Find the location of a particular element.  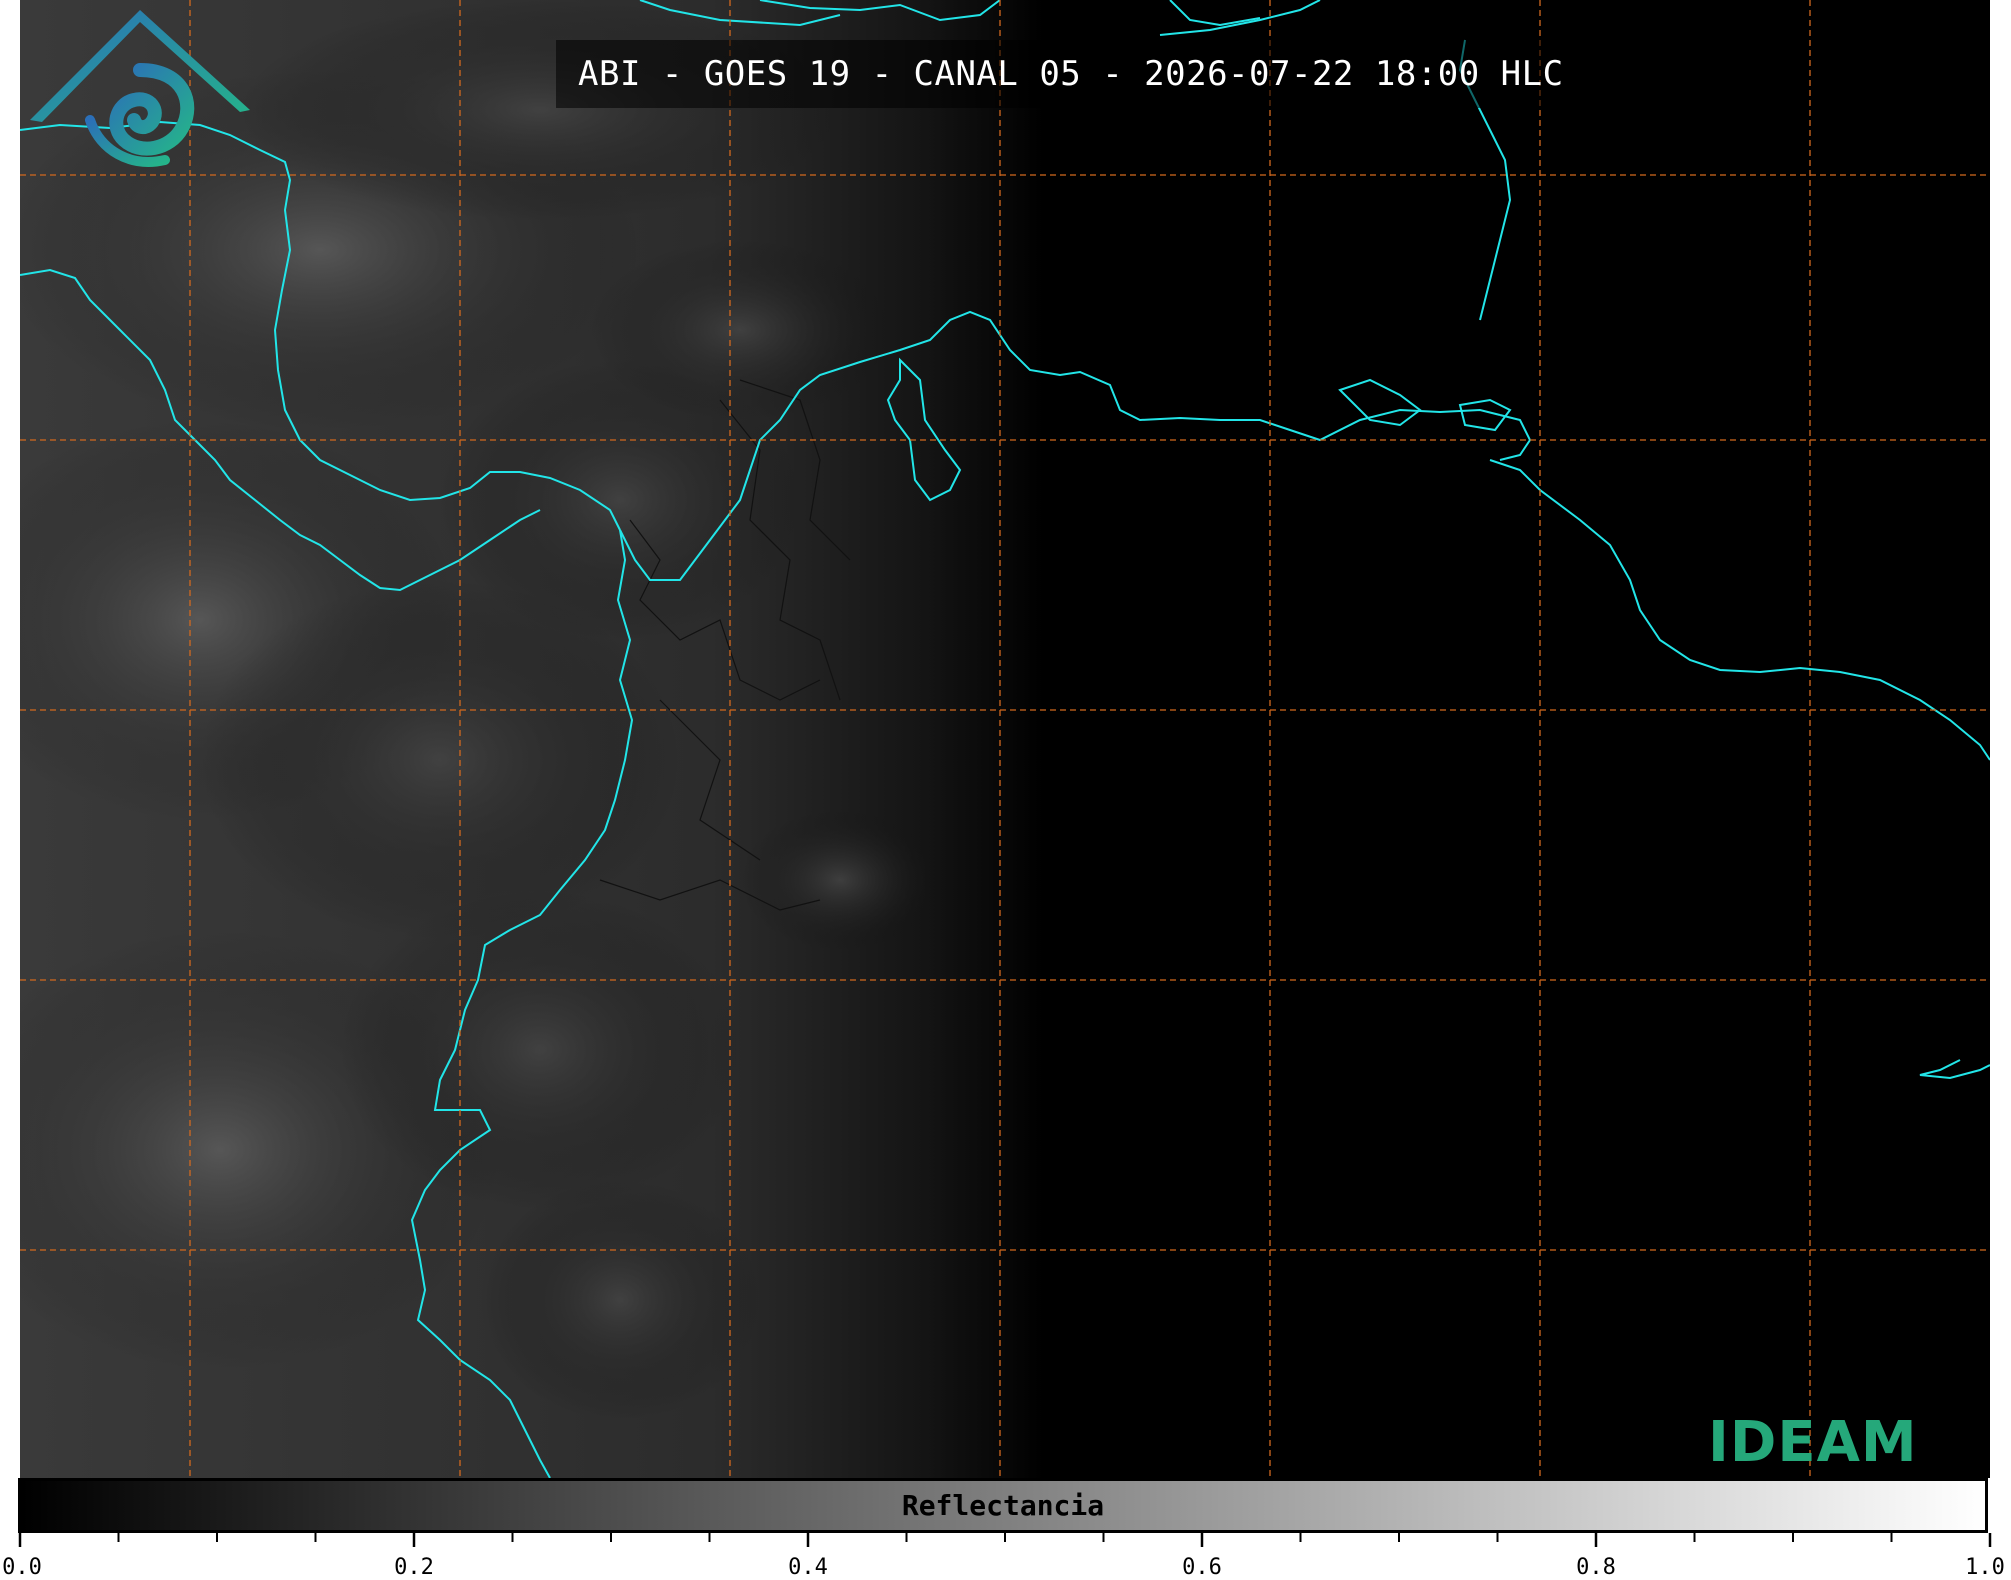

ideam-logo-text: IDEAM is located at coordinates (1813, 1442).